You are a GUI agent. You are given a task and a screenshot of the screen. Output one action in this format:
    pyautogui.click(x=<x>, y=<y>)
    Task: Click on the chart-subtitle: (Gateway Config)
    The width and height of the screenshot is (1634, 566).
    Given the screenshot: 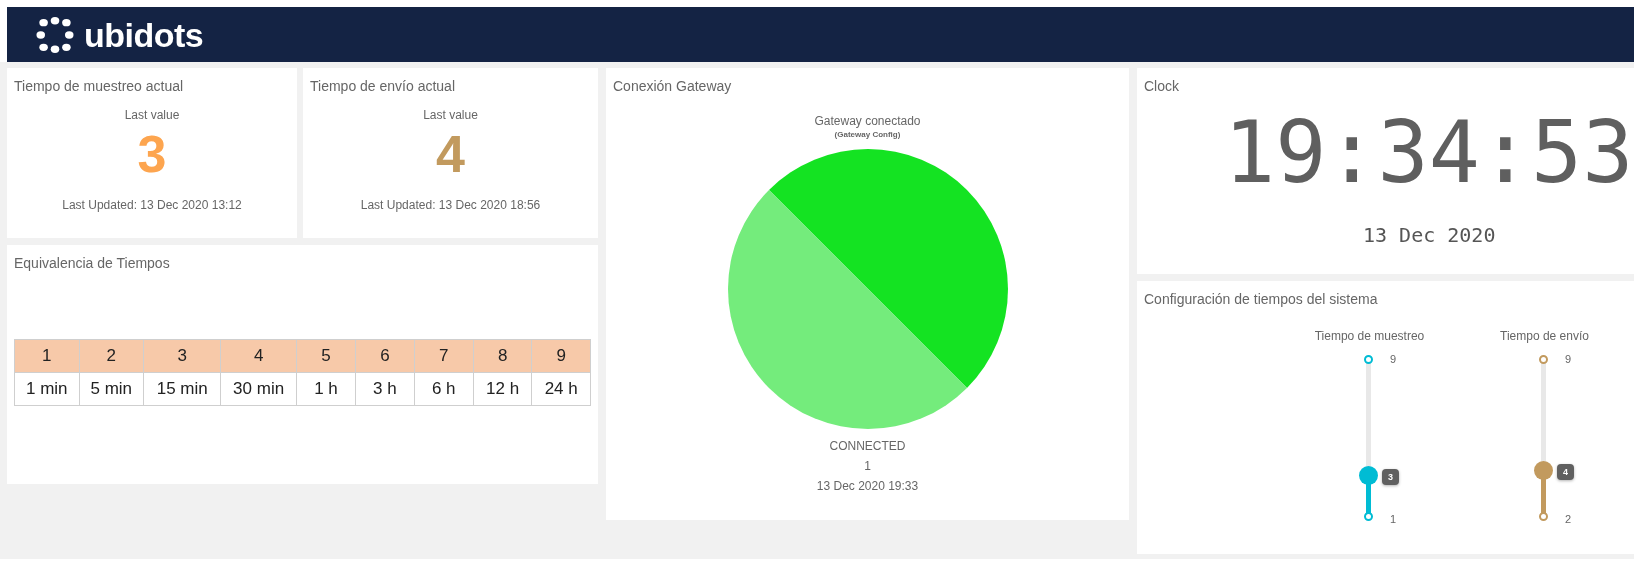 What is the action you would take?
    pyautogui.click(x=867, y=134)
    